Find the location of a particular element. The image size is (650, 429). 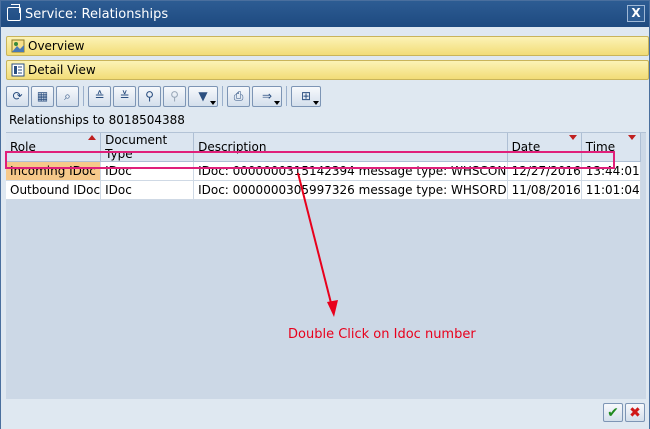

confirm-button: ✔ is located at coordinates (613, 412).